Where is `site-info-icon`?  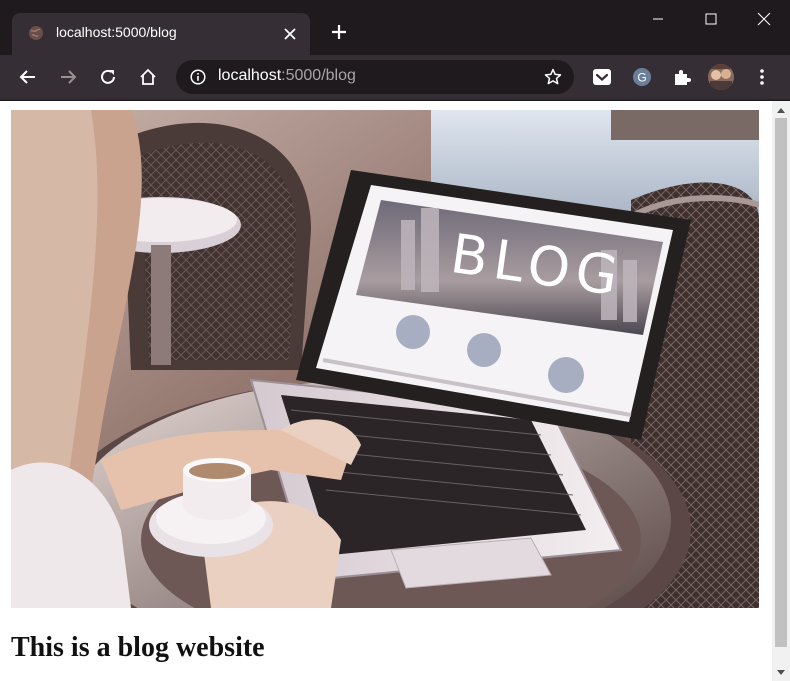 site-info-icon is located at coordinates (198, 77).